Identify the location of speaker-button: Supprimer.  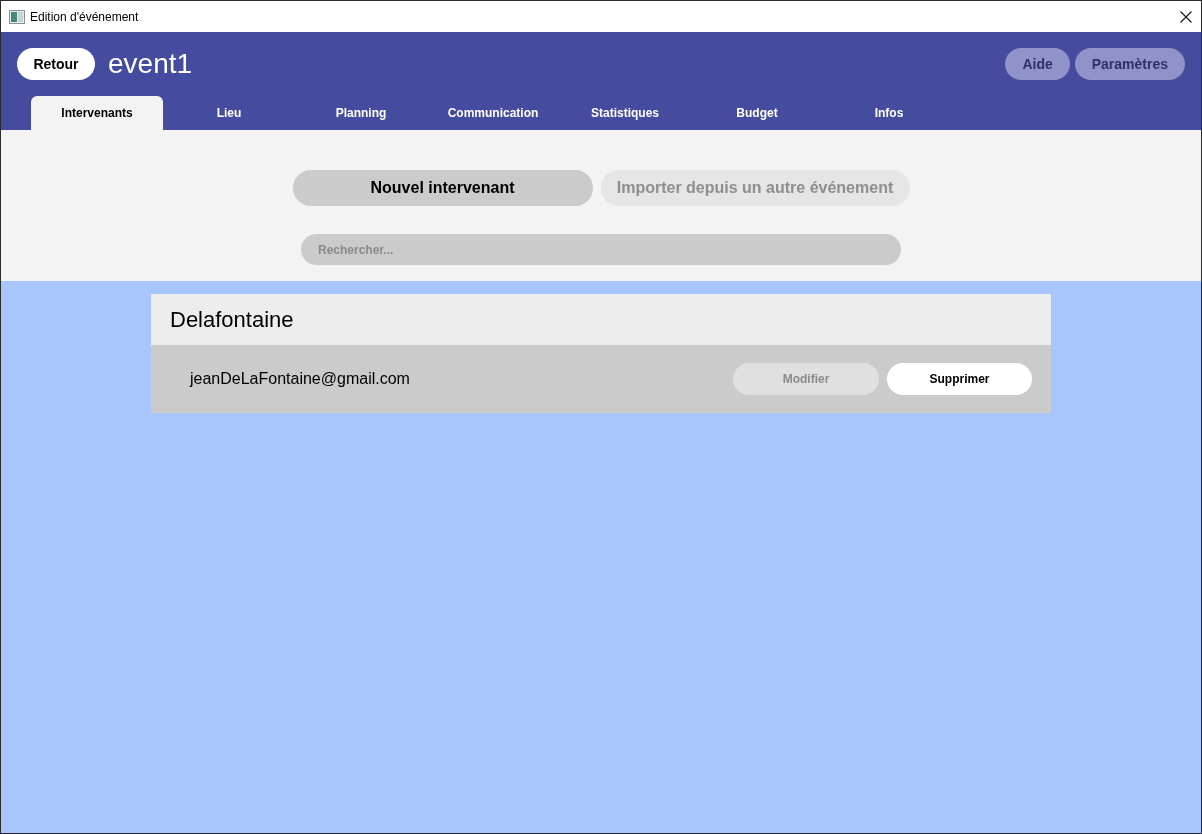
(959, 379).